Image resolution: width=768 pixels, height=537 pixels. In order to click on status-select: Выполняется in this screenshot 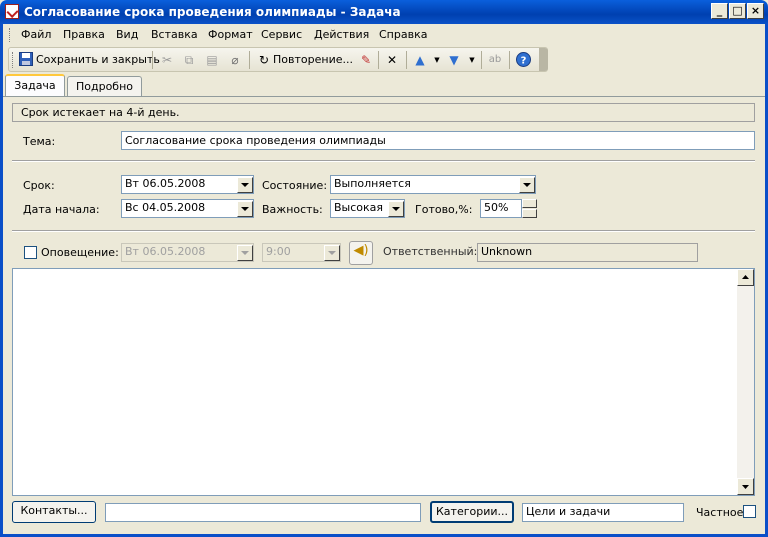, I will do `click(433, 184)`.